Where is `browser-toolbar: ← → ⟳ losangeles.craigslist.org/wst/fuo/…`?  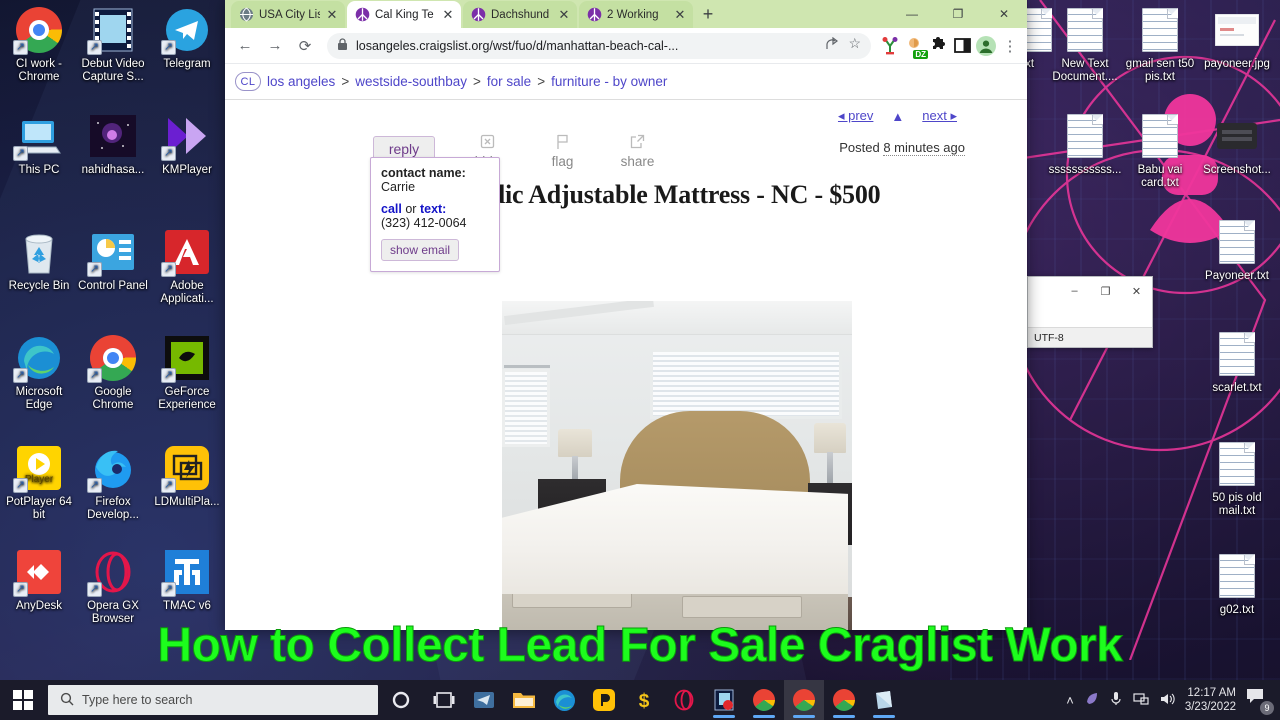
browser-toolbar: ← → ⟳ losangeles.craigslist.org/wst/fuo/… is located at coordinates (626, 46).